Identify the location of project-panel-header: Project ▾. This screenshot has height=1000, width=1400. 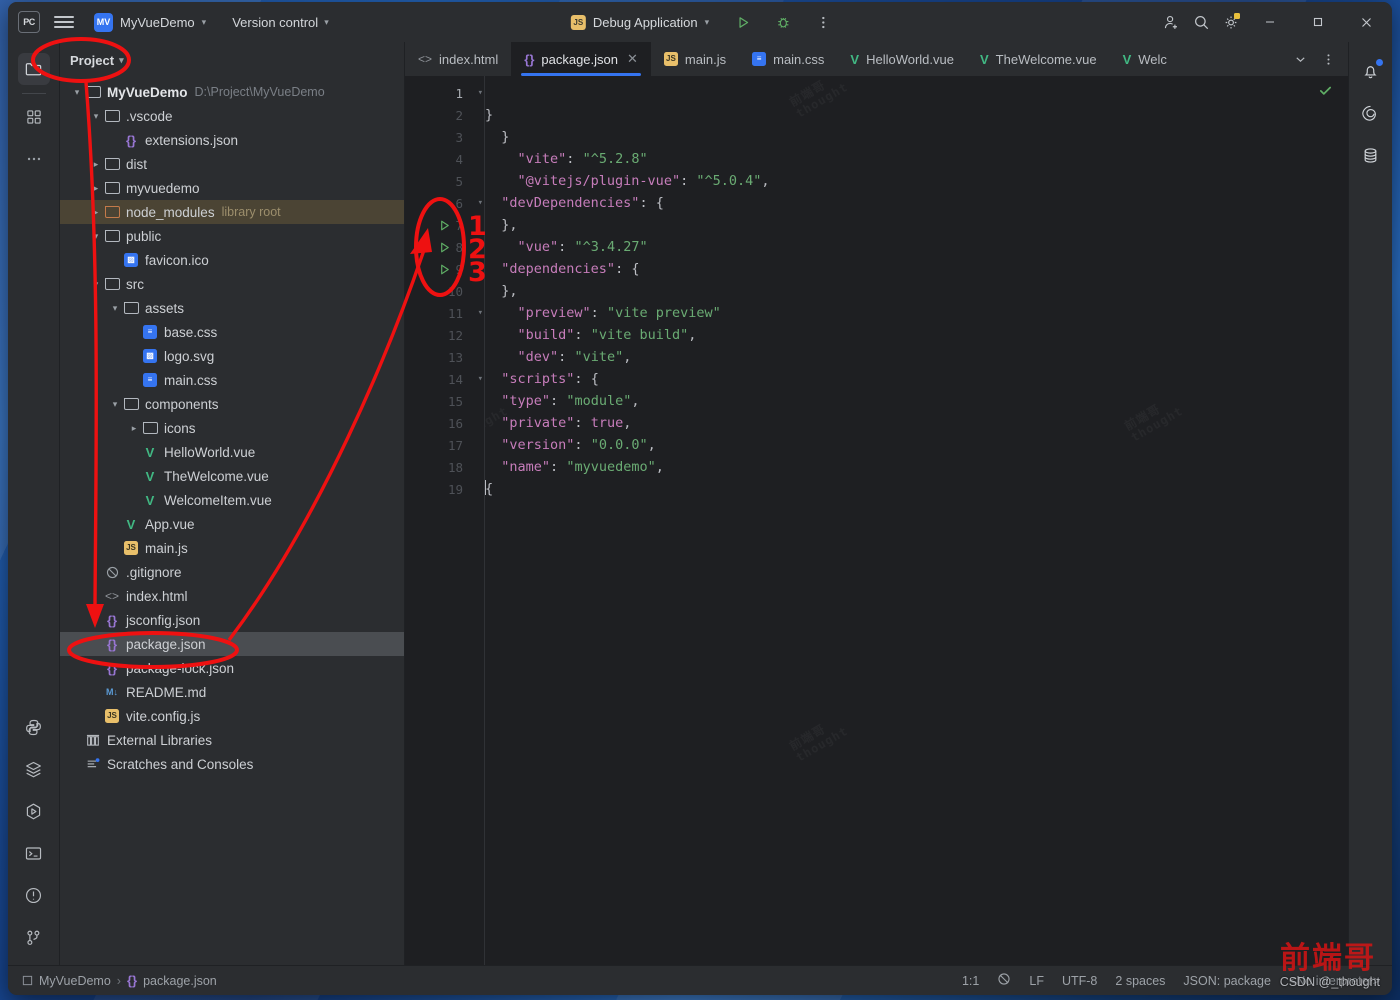
(232, 60).